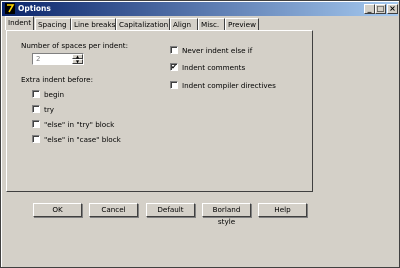 The height and width of the screenshot is (268, 400). What do you see at coordinates (242, 24) in the screenshot?
I see `tab-preview: Preview` at bounding box center [242, 24].